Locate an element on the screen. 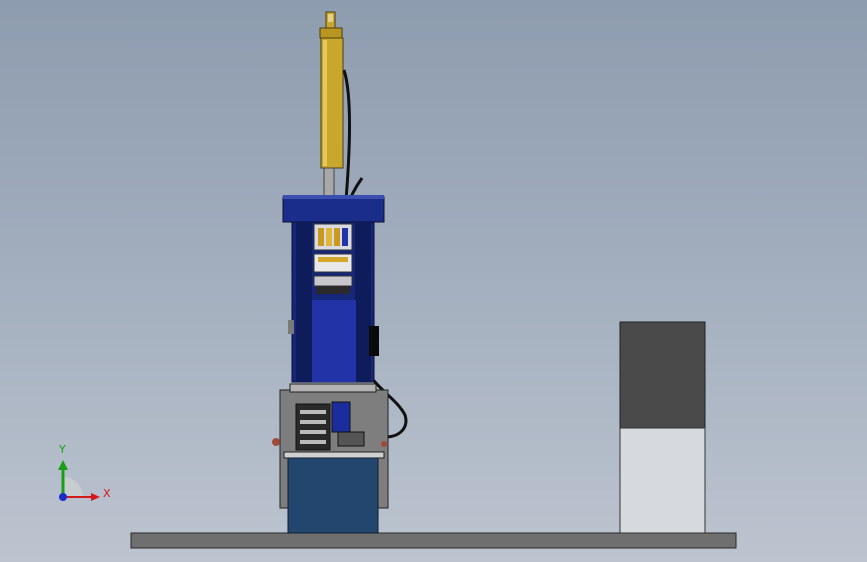 The width and height of the screenshot is (867, 562). coordinate-triad is located at coordinates (79, 480).